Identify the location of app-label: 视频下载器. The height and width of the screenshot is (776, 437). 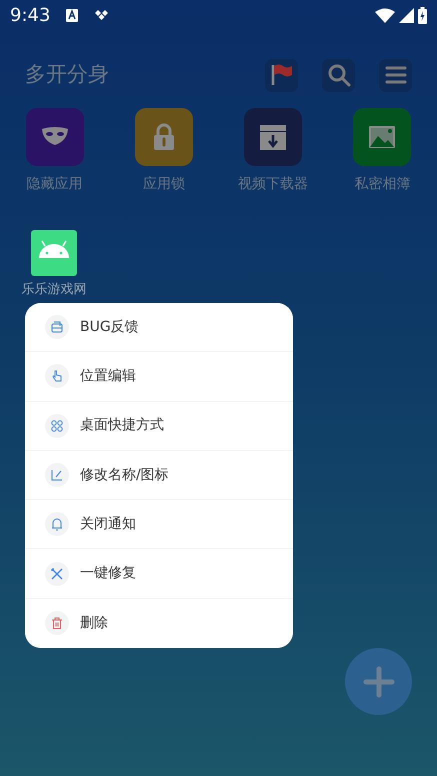
(273, 184).